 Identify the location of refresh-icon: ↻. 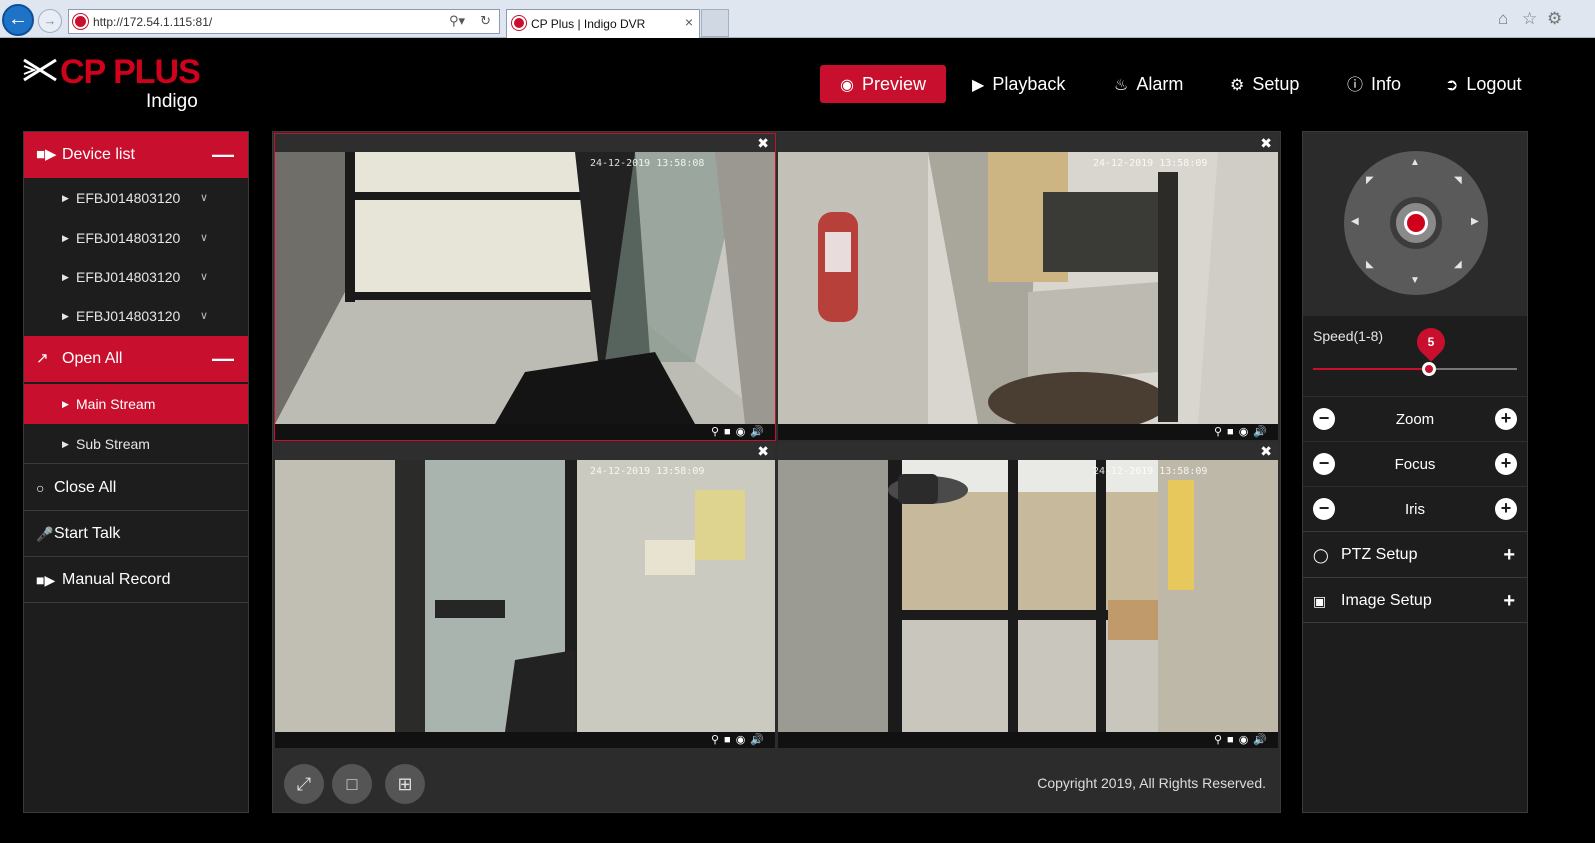
(485, 21).